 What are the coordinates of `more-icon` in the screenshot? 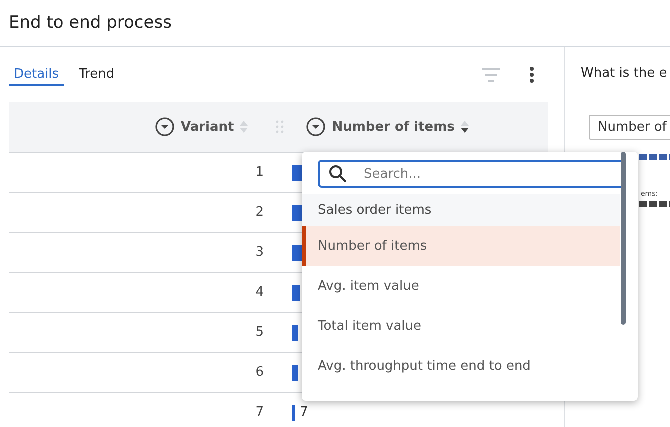 It's located at (532, 74).